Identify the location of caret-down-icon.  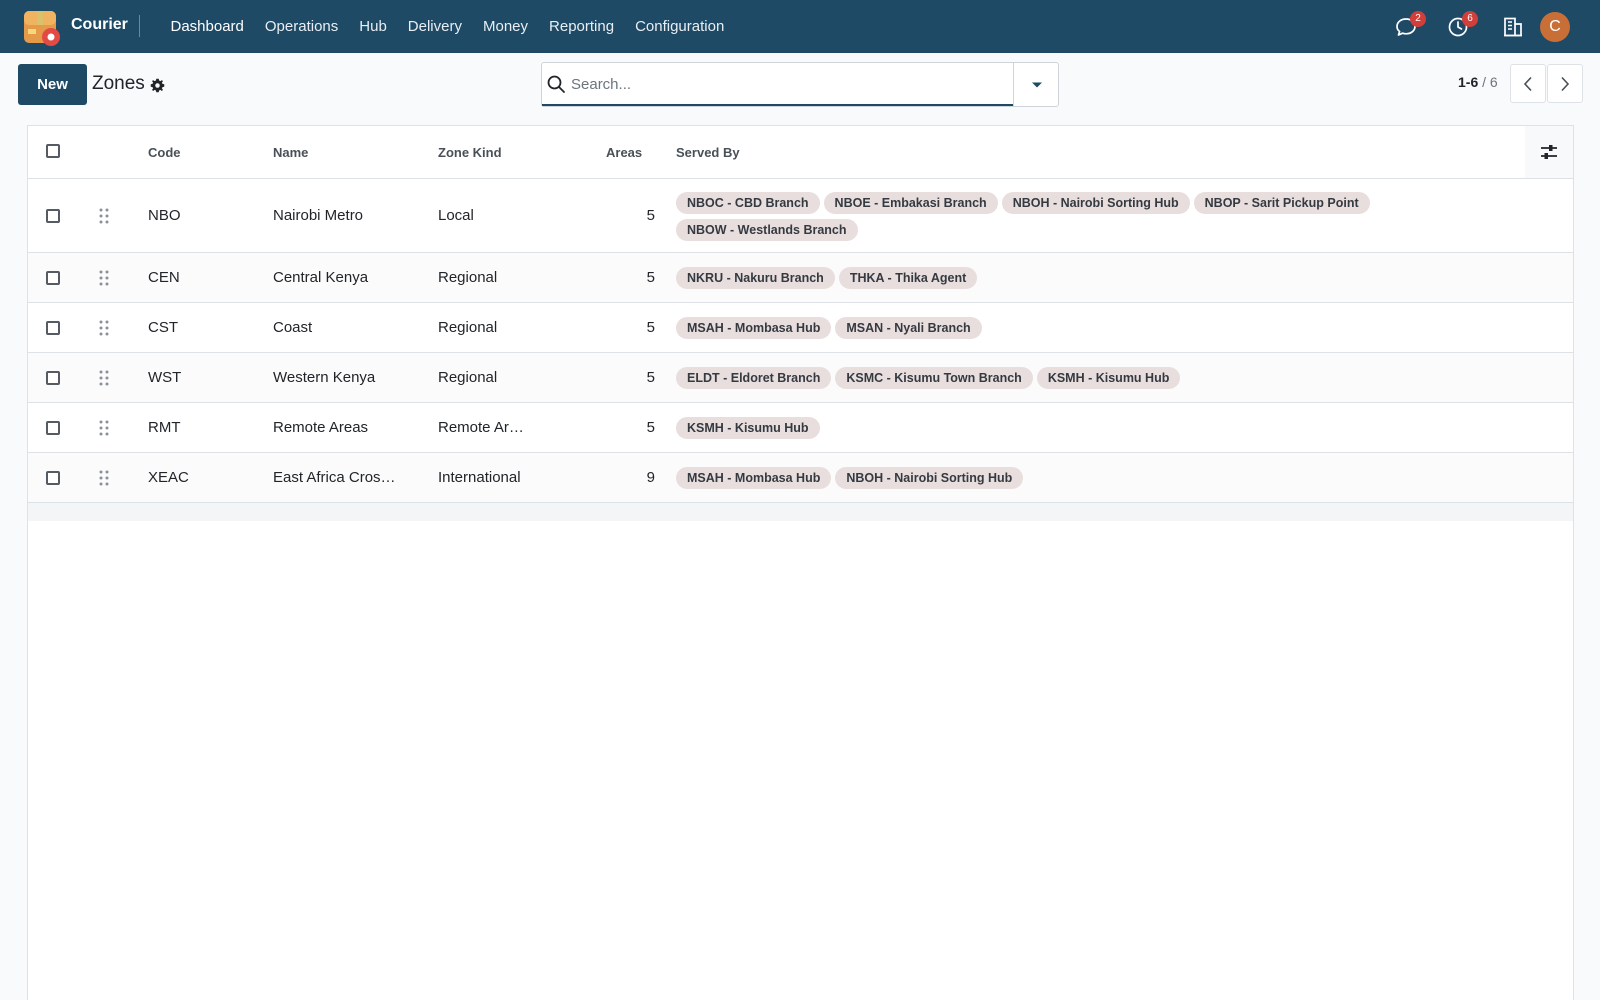
(1036, 84).